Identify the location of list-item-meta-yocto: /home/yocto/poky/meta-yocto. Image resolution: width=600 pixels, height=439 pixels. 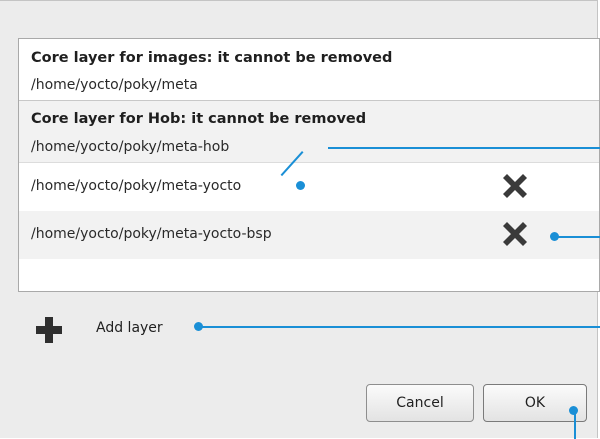
(309, 187).